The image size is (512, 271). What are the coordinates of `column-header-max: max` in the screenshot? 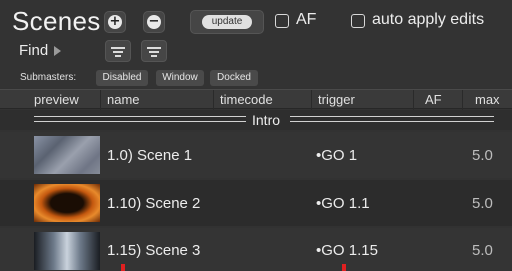 It's located at (487, 99).